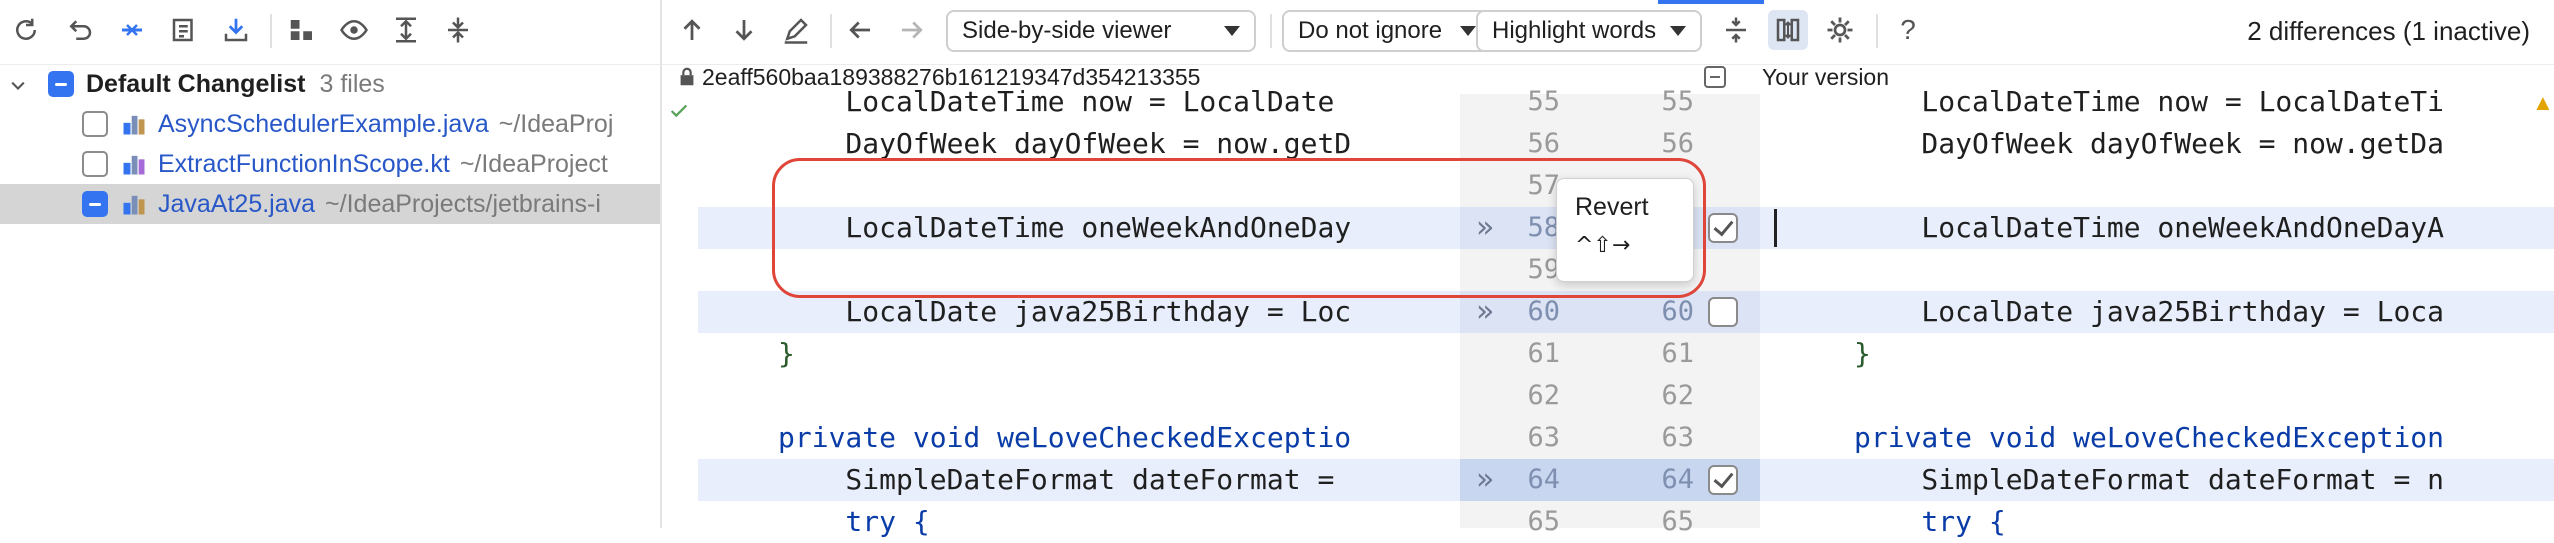 The height and width of the screenshot is (543, 2554). I want to click on code-line: LocalDateTime oneWeekAndOneDayA, so click(2204, 228).